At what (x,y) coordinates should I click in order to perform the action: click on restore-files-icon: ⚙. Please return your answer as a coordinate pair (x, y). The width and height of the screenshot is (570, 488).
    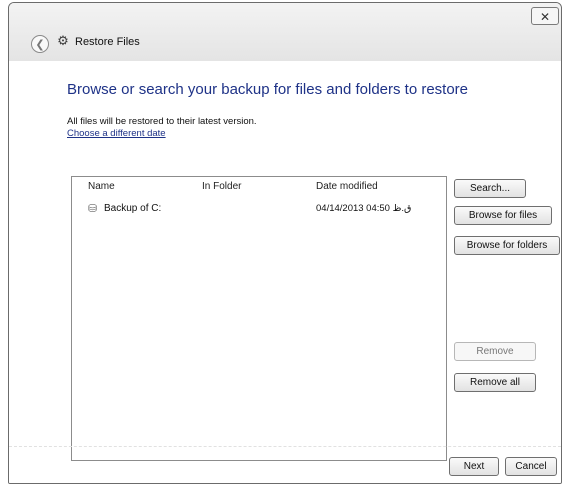
    Looking at the image, I should click on (63, 41).